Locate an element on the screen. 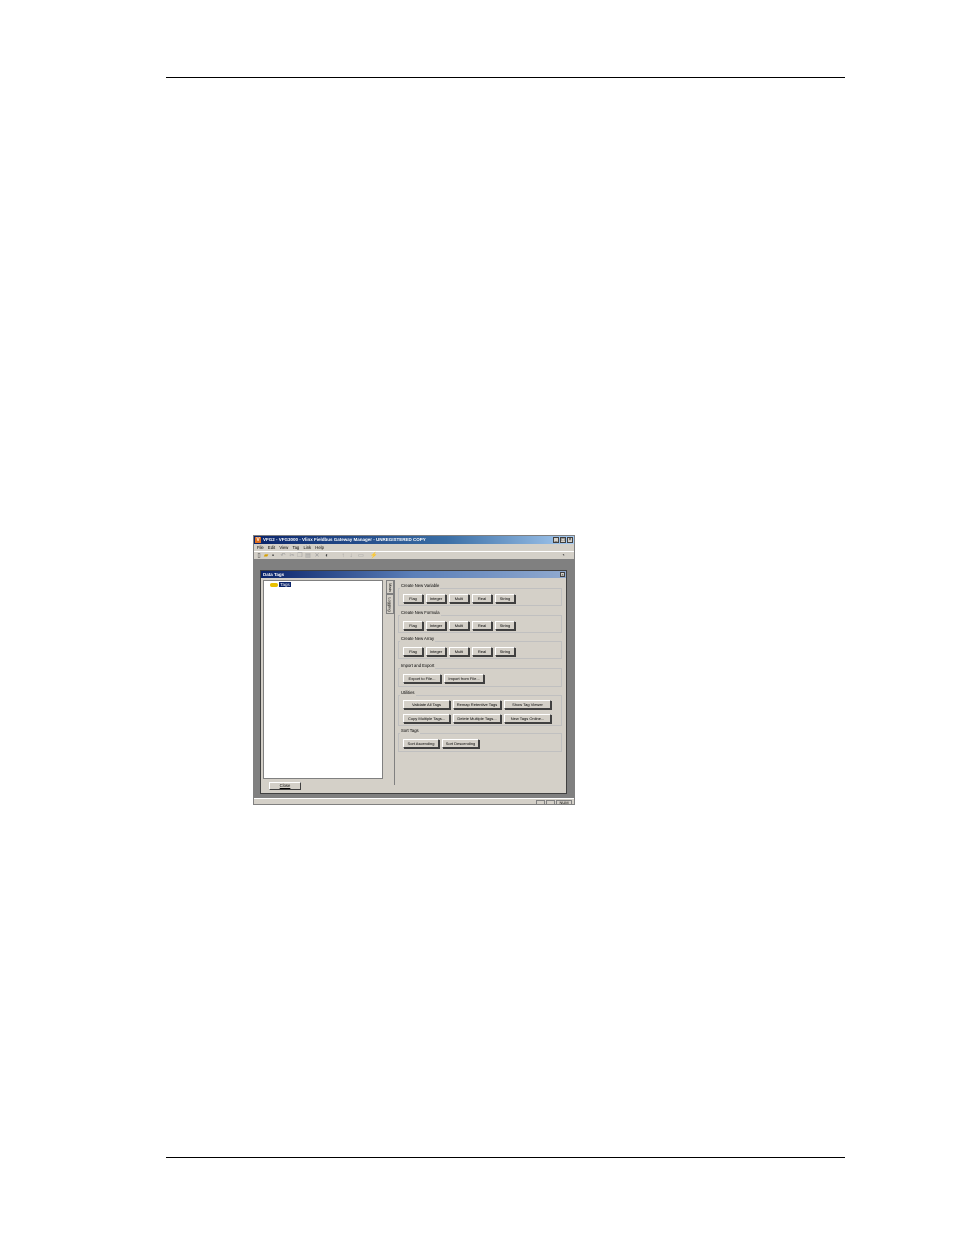 This screenshot has width=954, height=1235. menu-view: View is located at coordinates (283, 547).